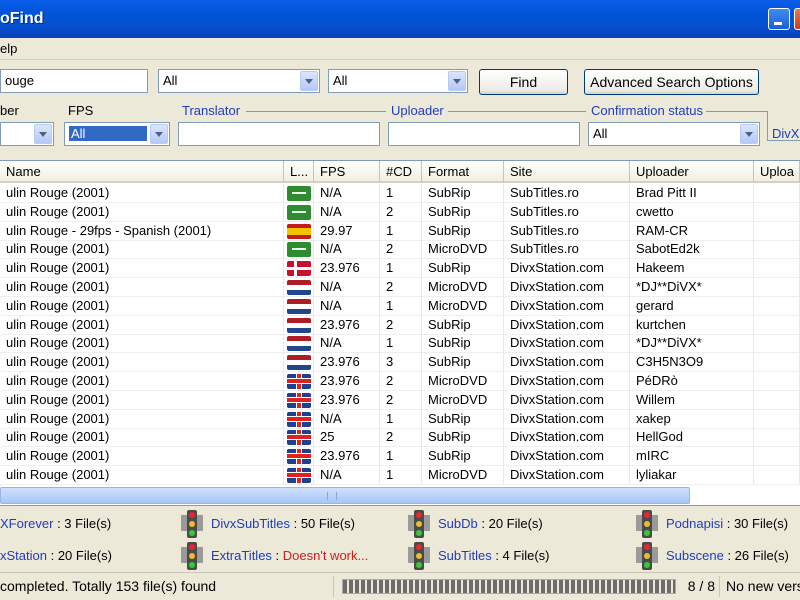  What do you see at coordinates (23, 555) in the screenshot?
I see `source-name: xStation` at bounding box center [23, 555].